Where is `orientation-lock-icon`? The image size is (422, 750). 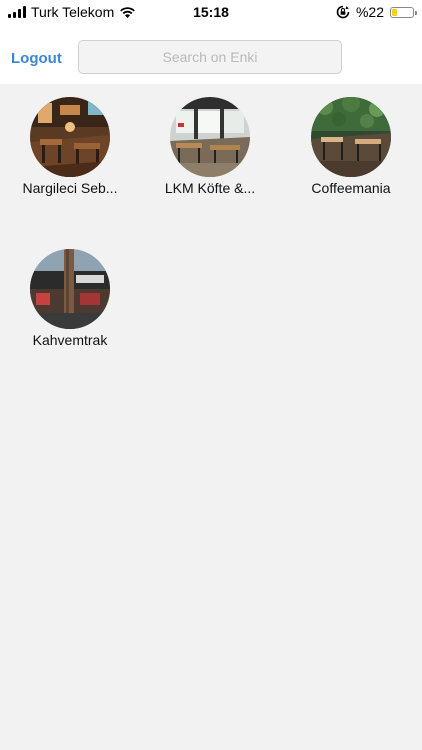
orientation-lock-icon is located at coordinates (343, 12).